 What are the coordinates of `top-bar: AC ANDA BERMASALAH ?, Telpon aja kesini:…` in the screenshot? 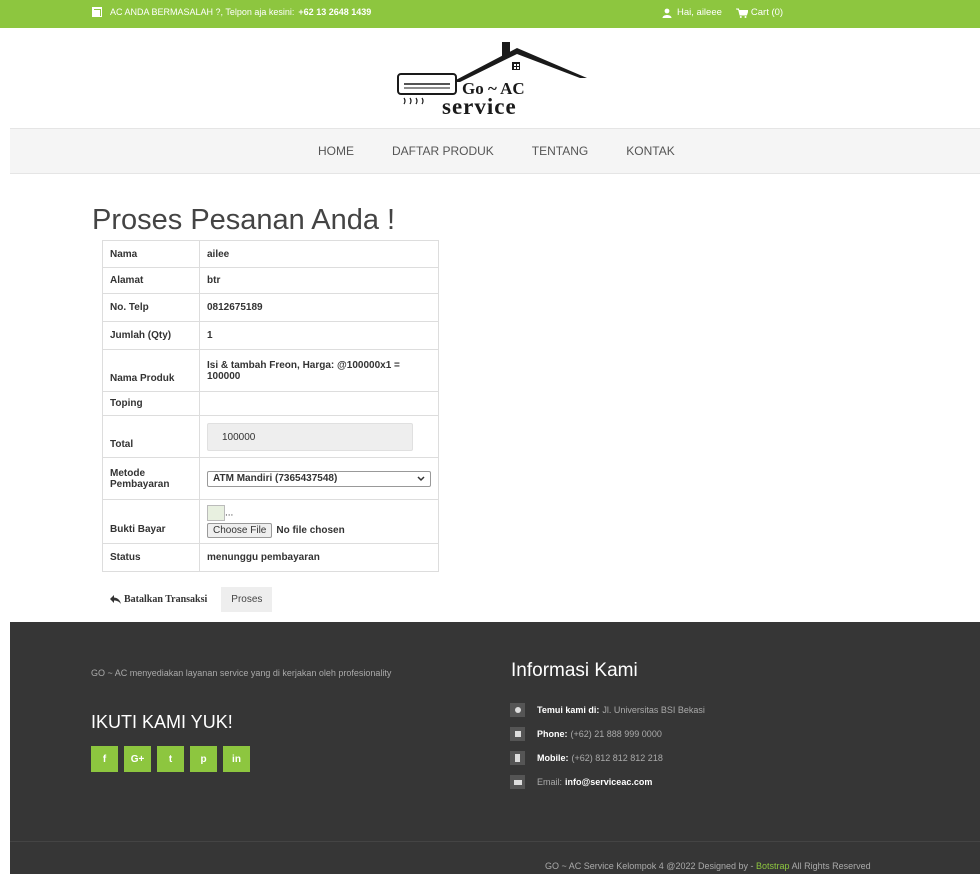 It's located at (490, 14).